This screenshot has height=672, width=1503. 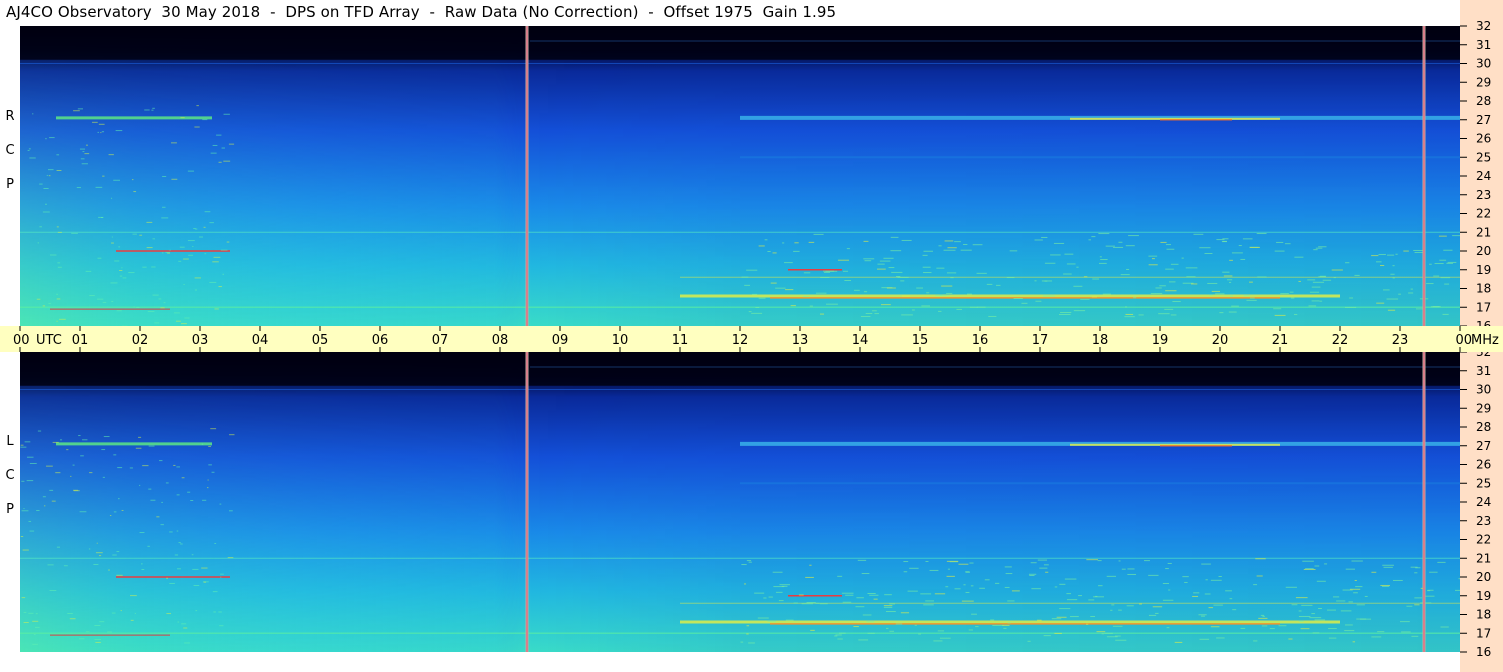 I want to click on frequency-tick-label: 16, so click(x=1483, y=652).